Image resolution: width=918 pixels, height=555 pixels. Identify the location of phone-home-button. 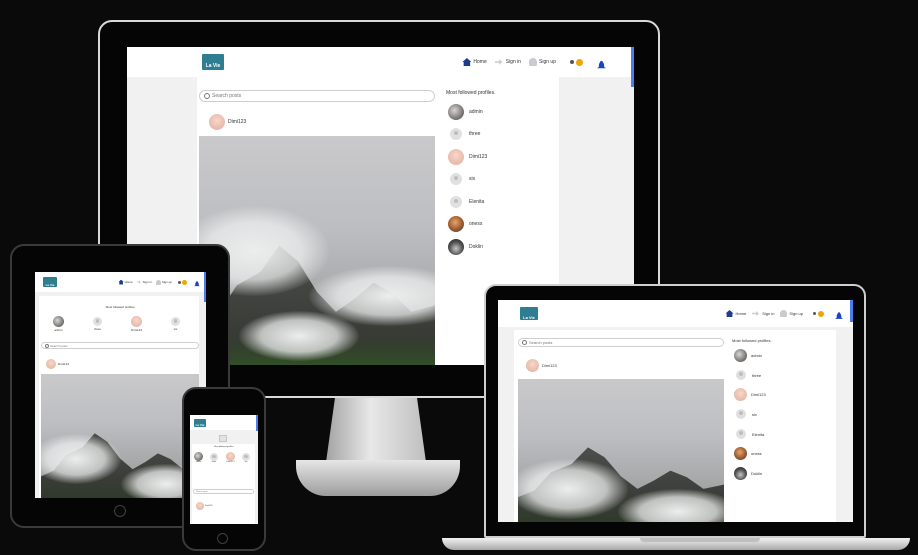
(222, 538).